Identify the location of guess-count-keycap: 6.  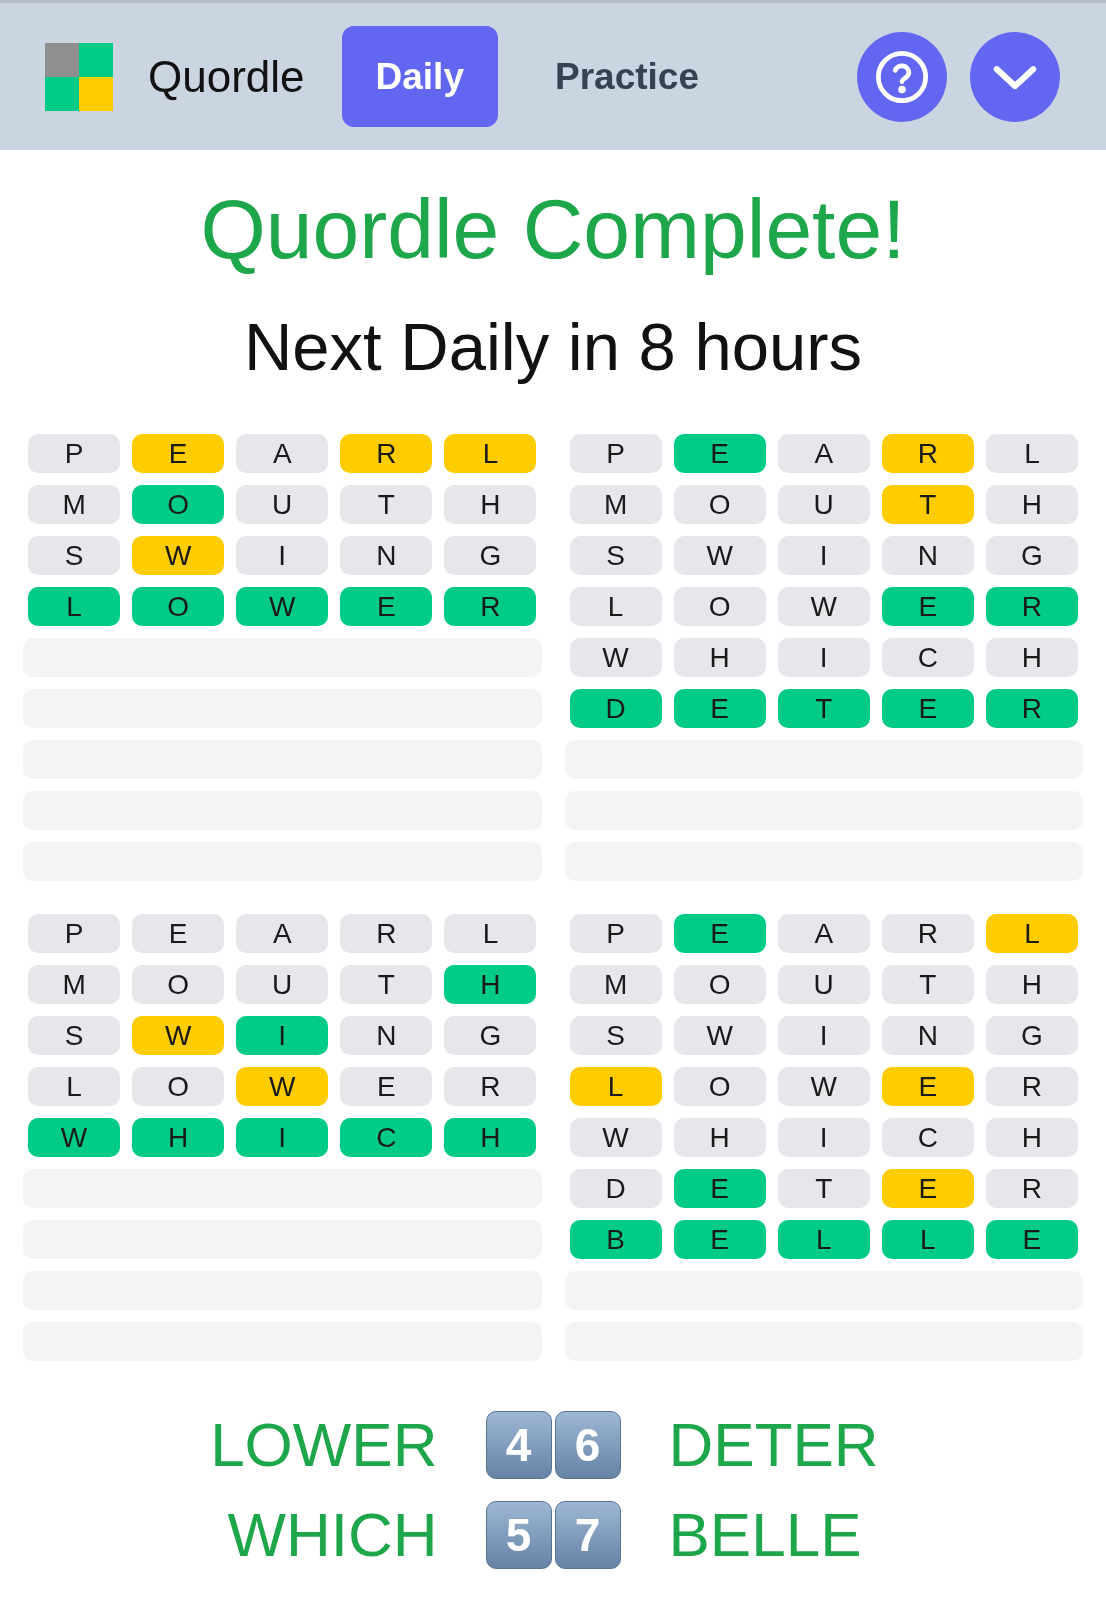
(587, 1445).